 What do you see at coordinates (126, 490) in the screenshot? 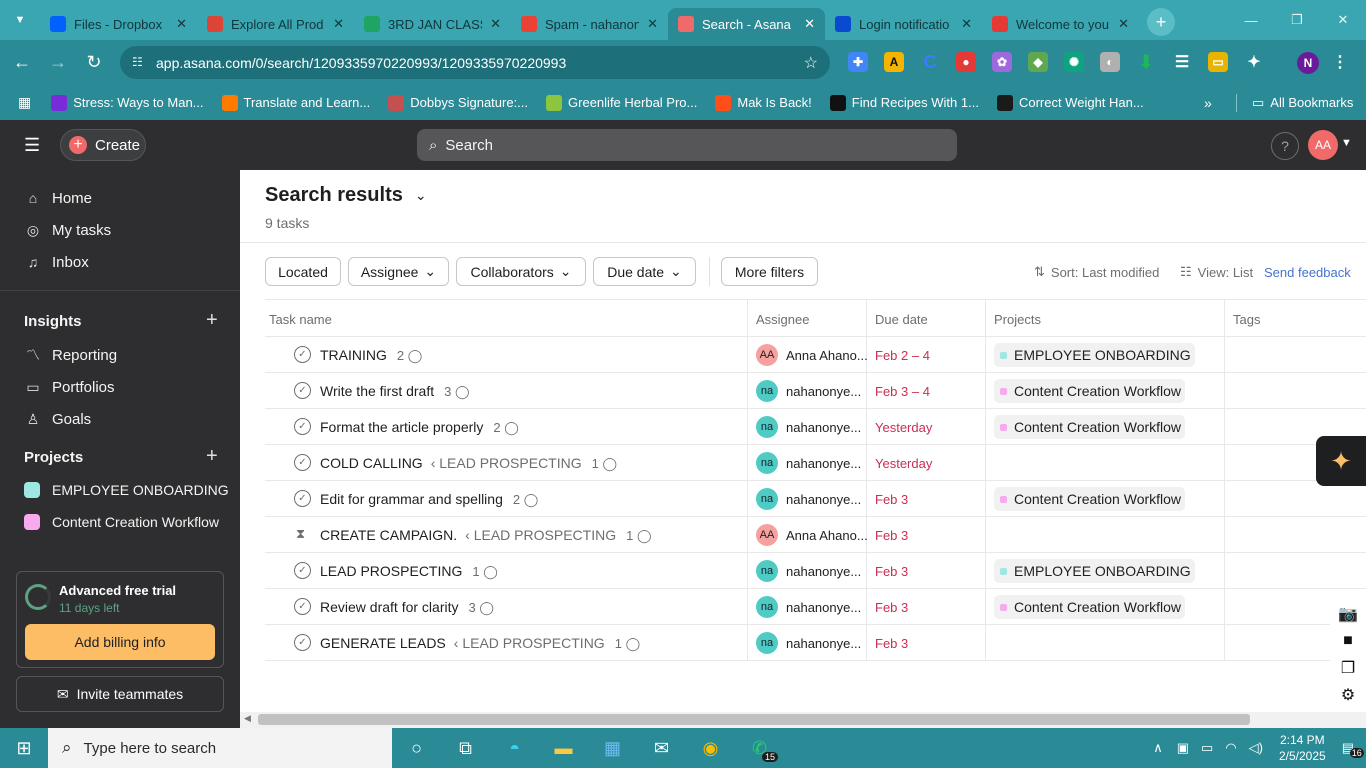
I see `sidebar-project-employee-onboarding: EMPLOYEE ONBOARDING` at bounding box center [126, 490].